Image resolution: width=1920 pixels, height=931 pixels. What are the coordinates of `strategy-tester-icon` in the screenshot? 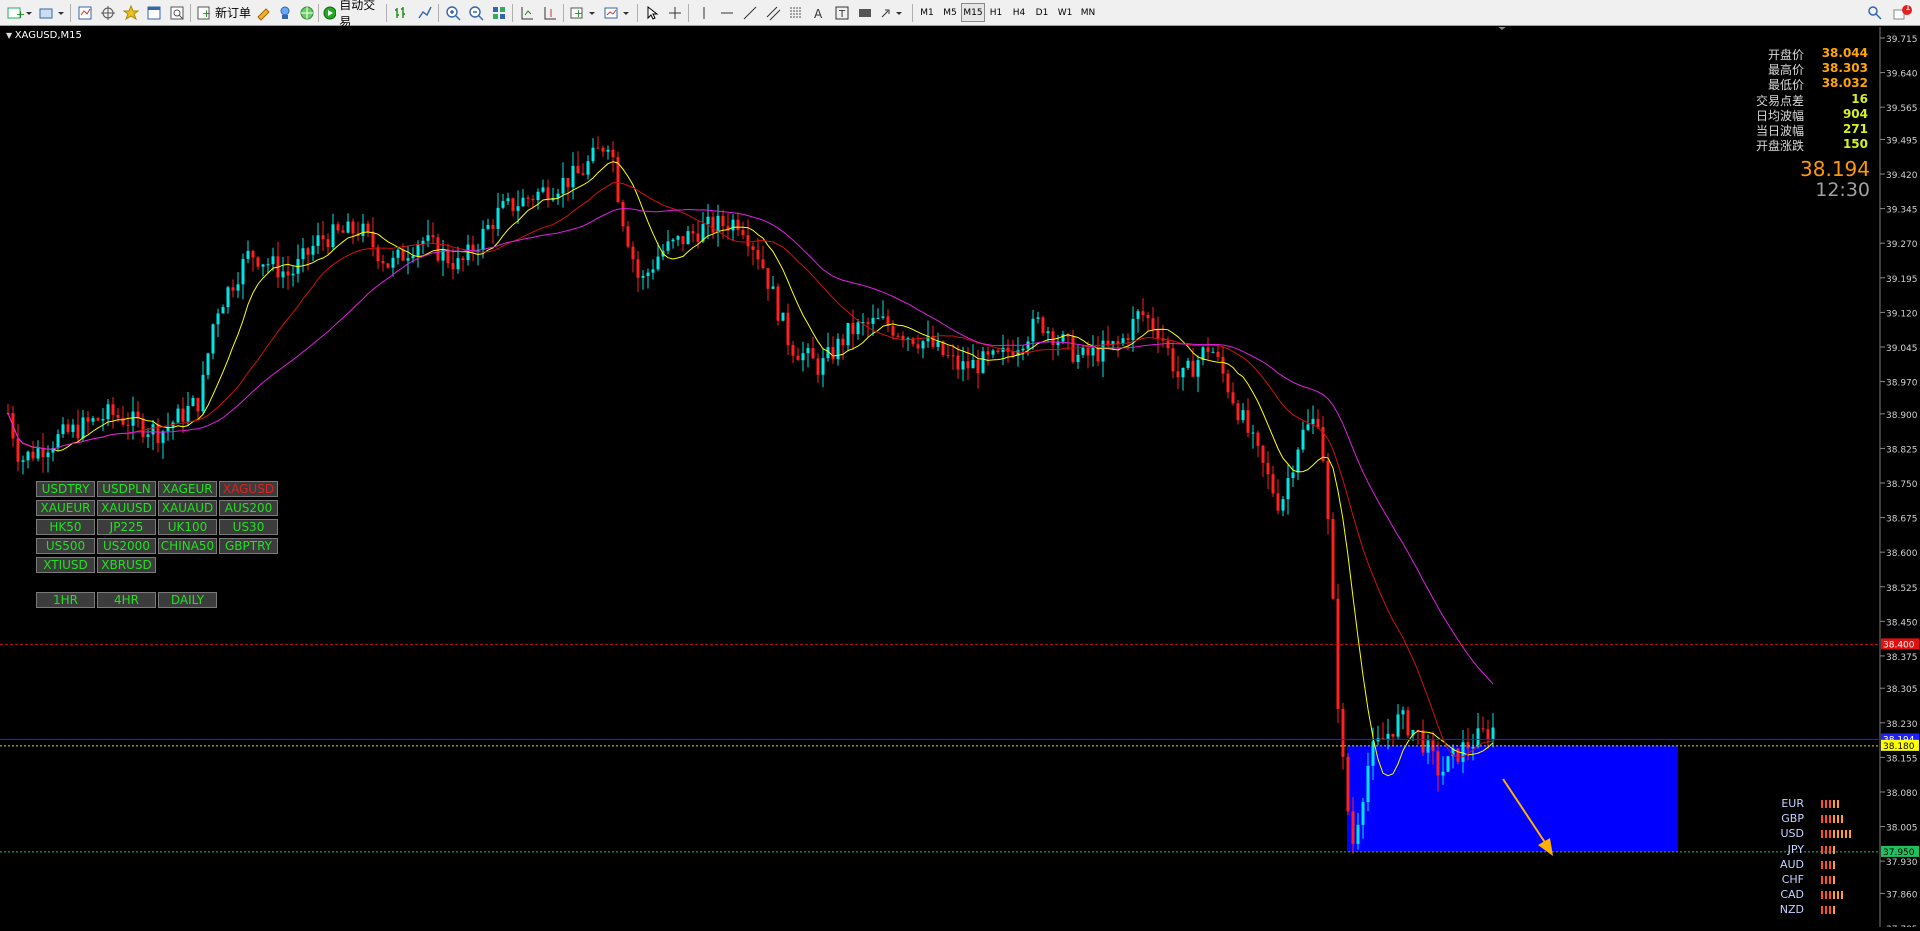 It's located at (177, 12).